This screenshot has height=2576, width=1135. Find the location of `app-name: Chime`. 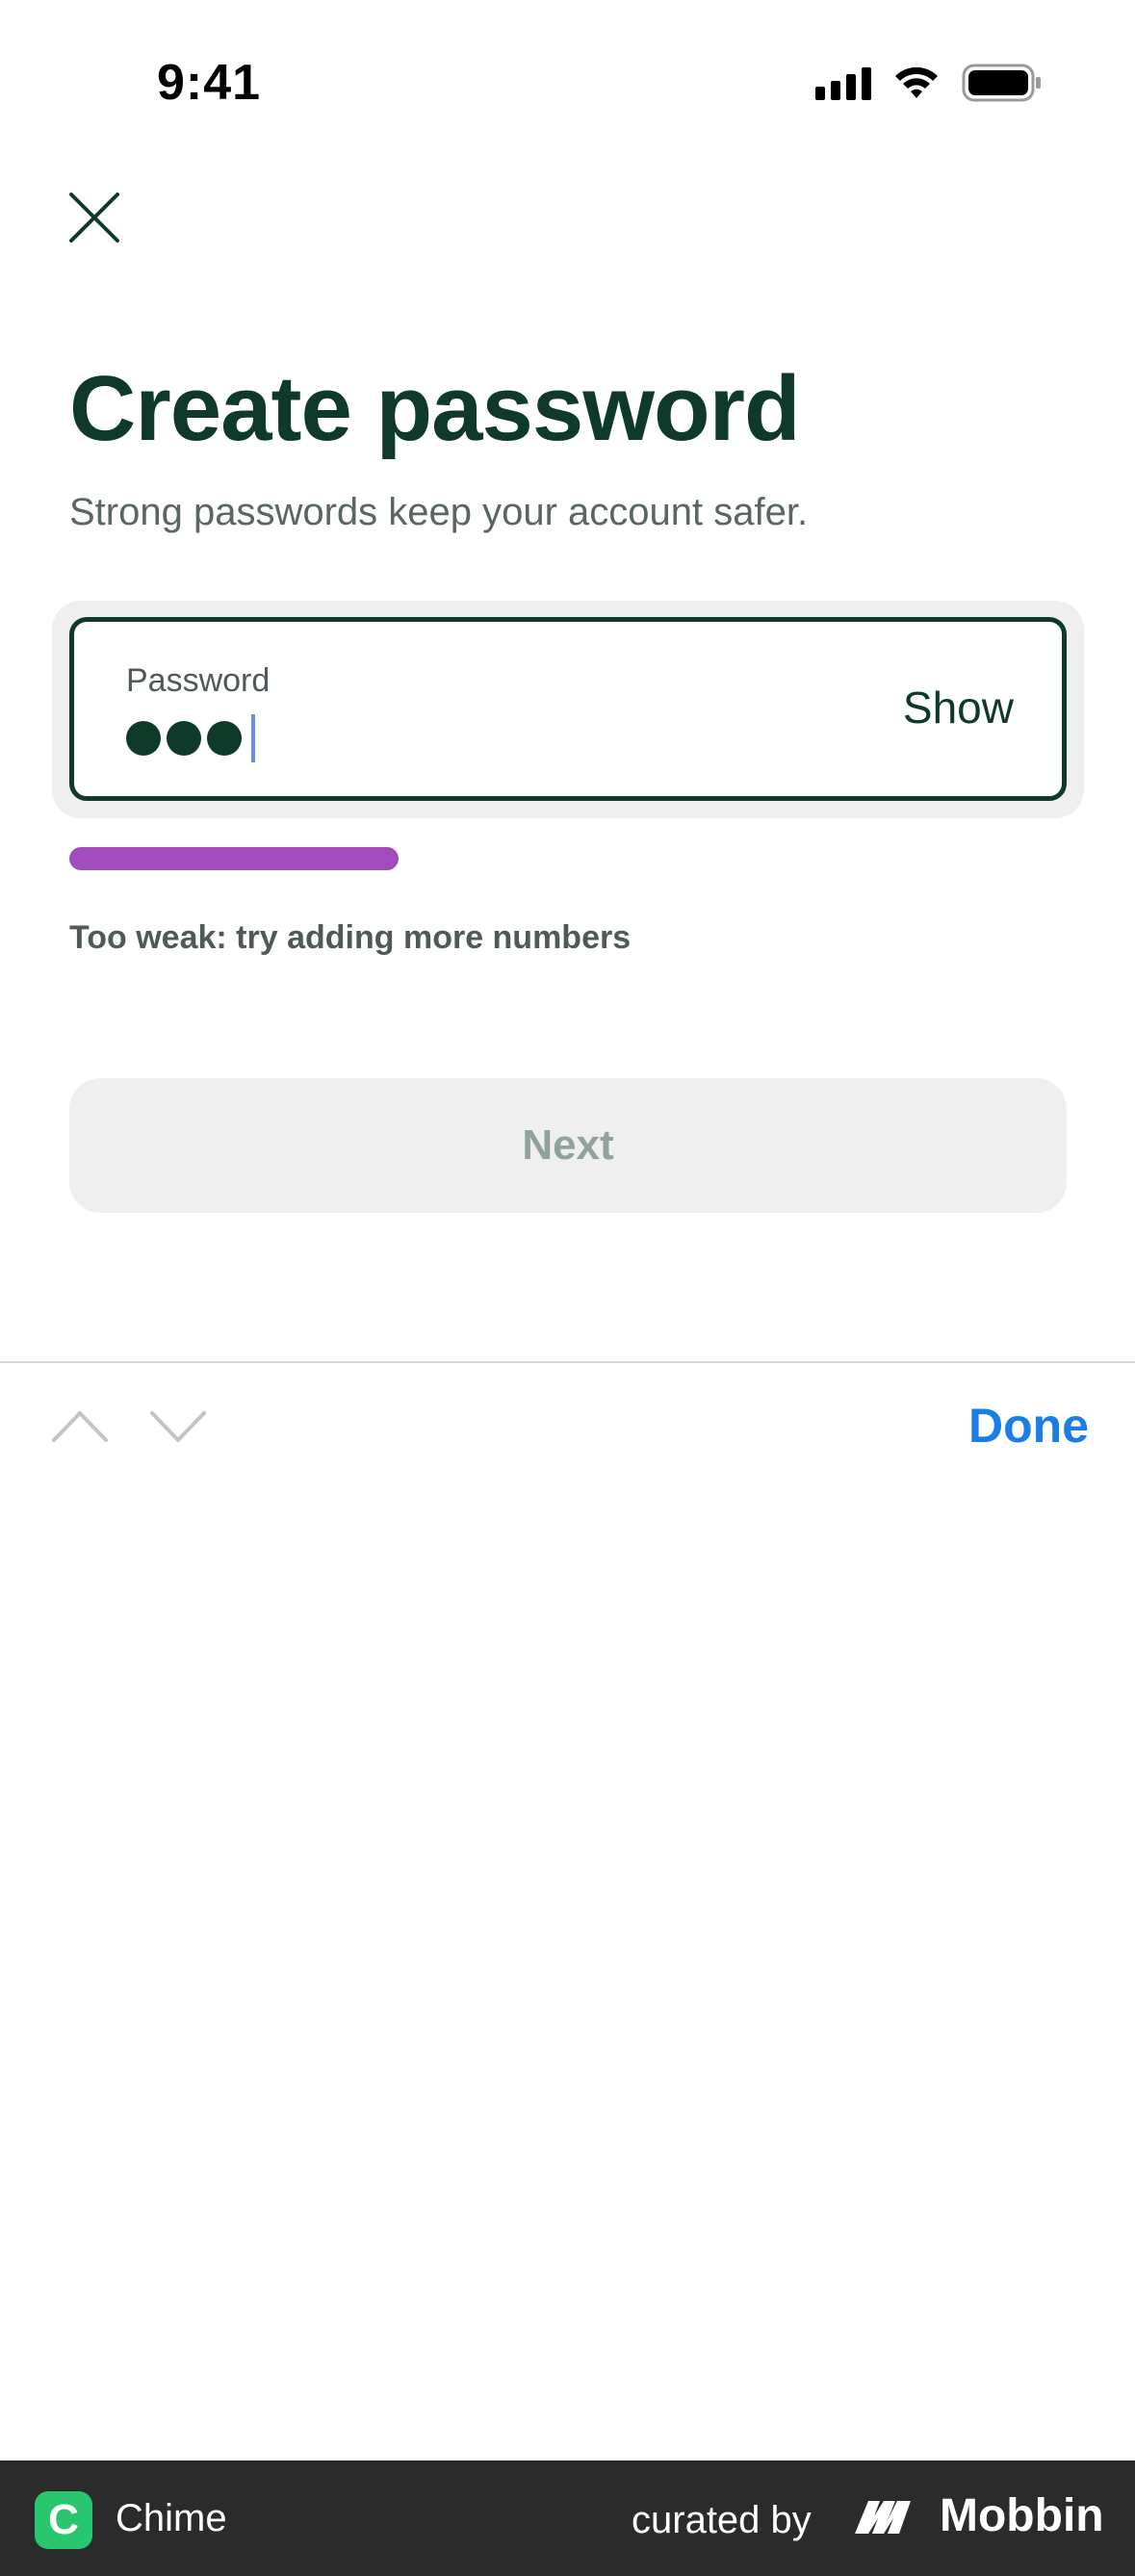

app-name: Chime is located at coordinates (171, 2518).